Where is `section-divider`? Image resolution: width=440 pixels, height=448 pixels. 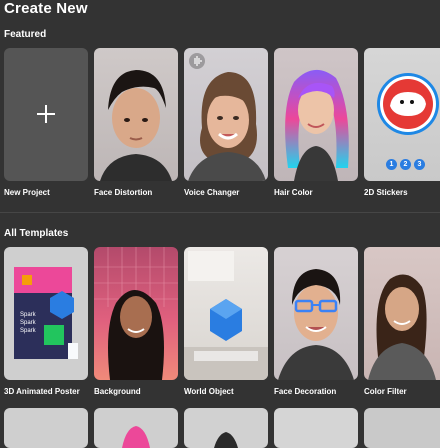
section-divider is located at coordinates (220, 212).